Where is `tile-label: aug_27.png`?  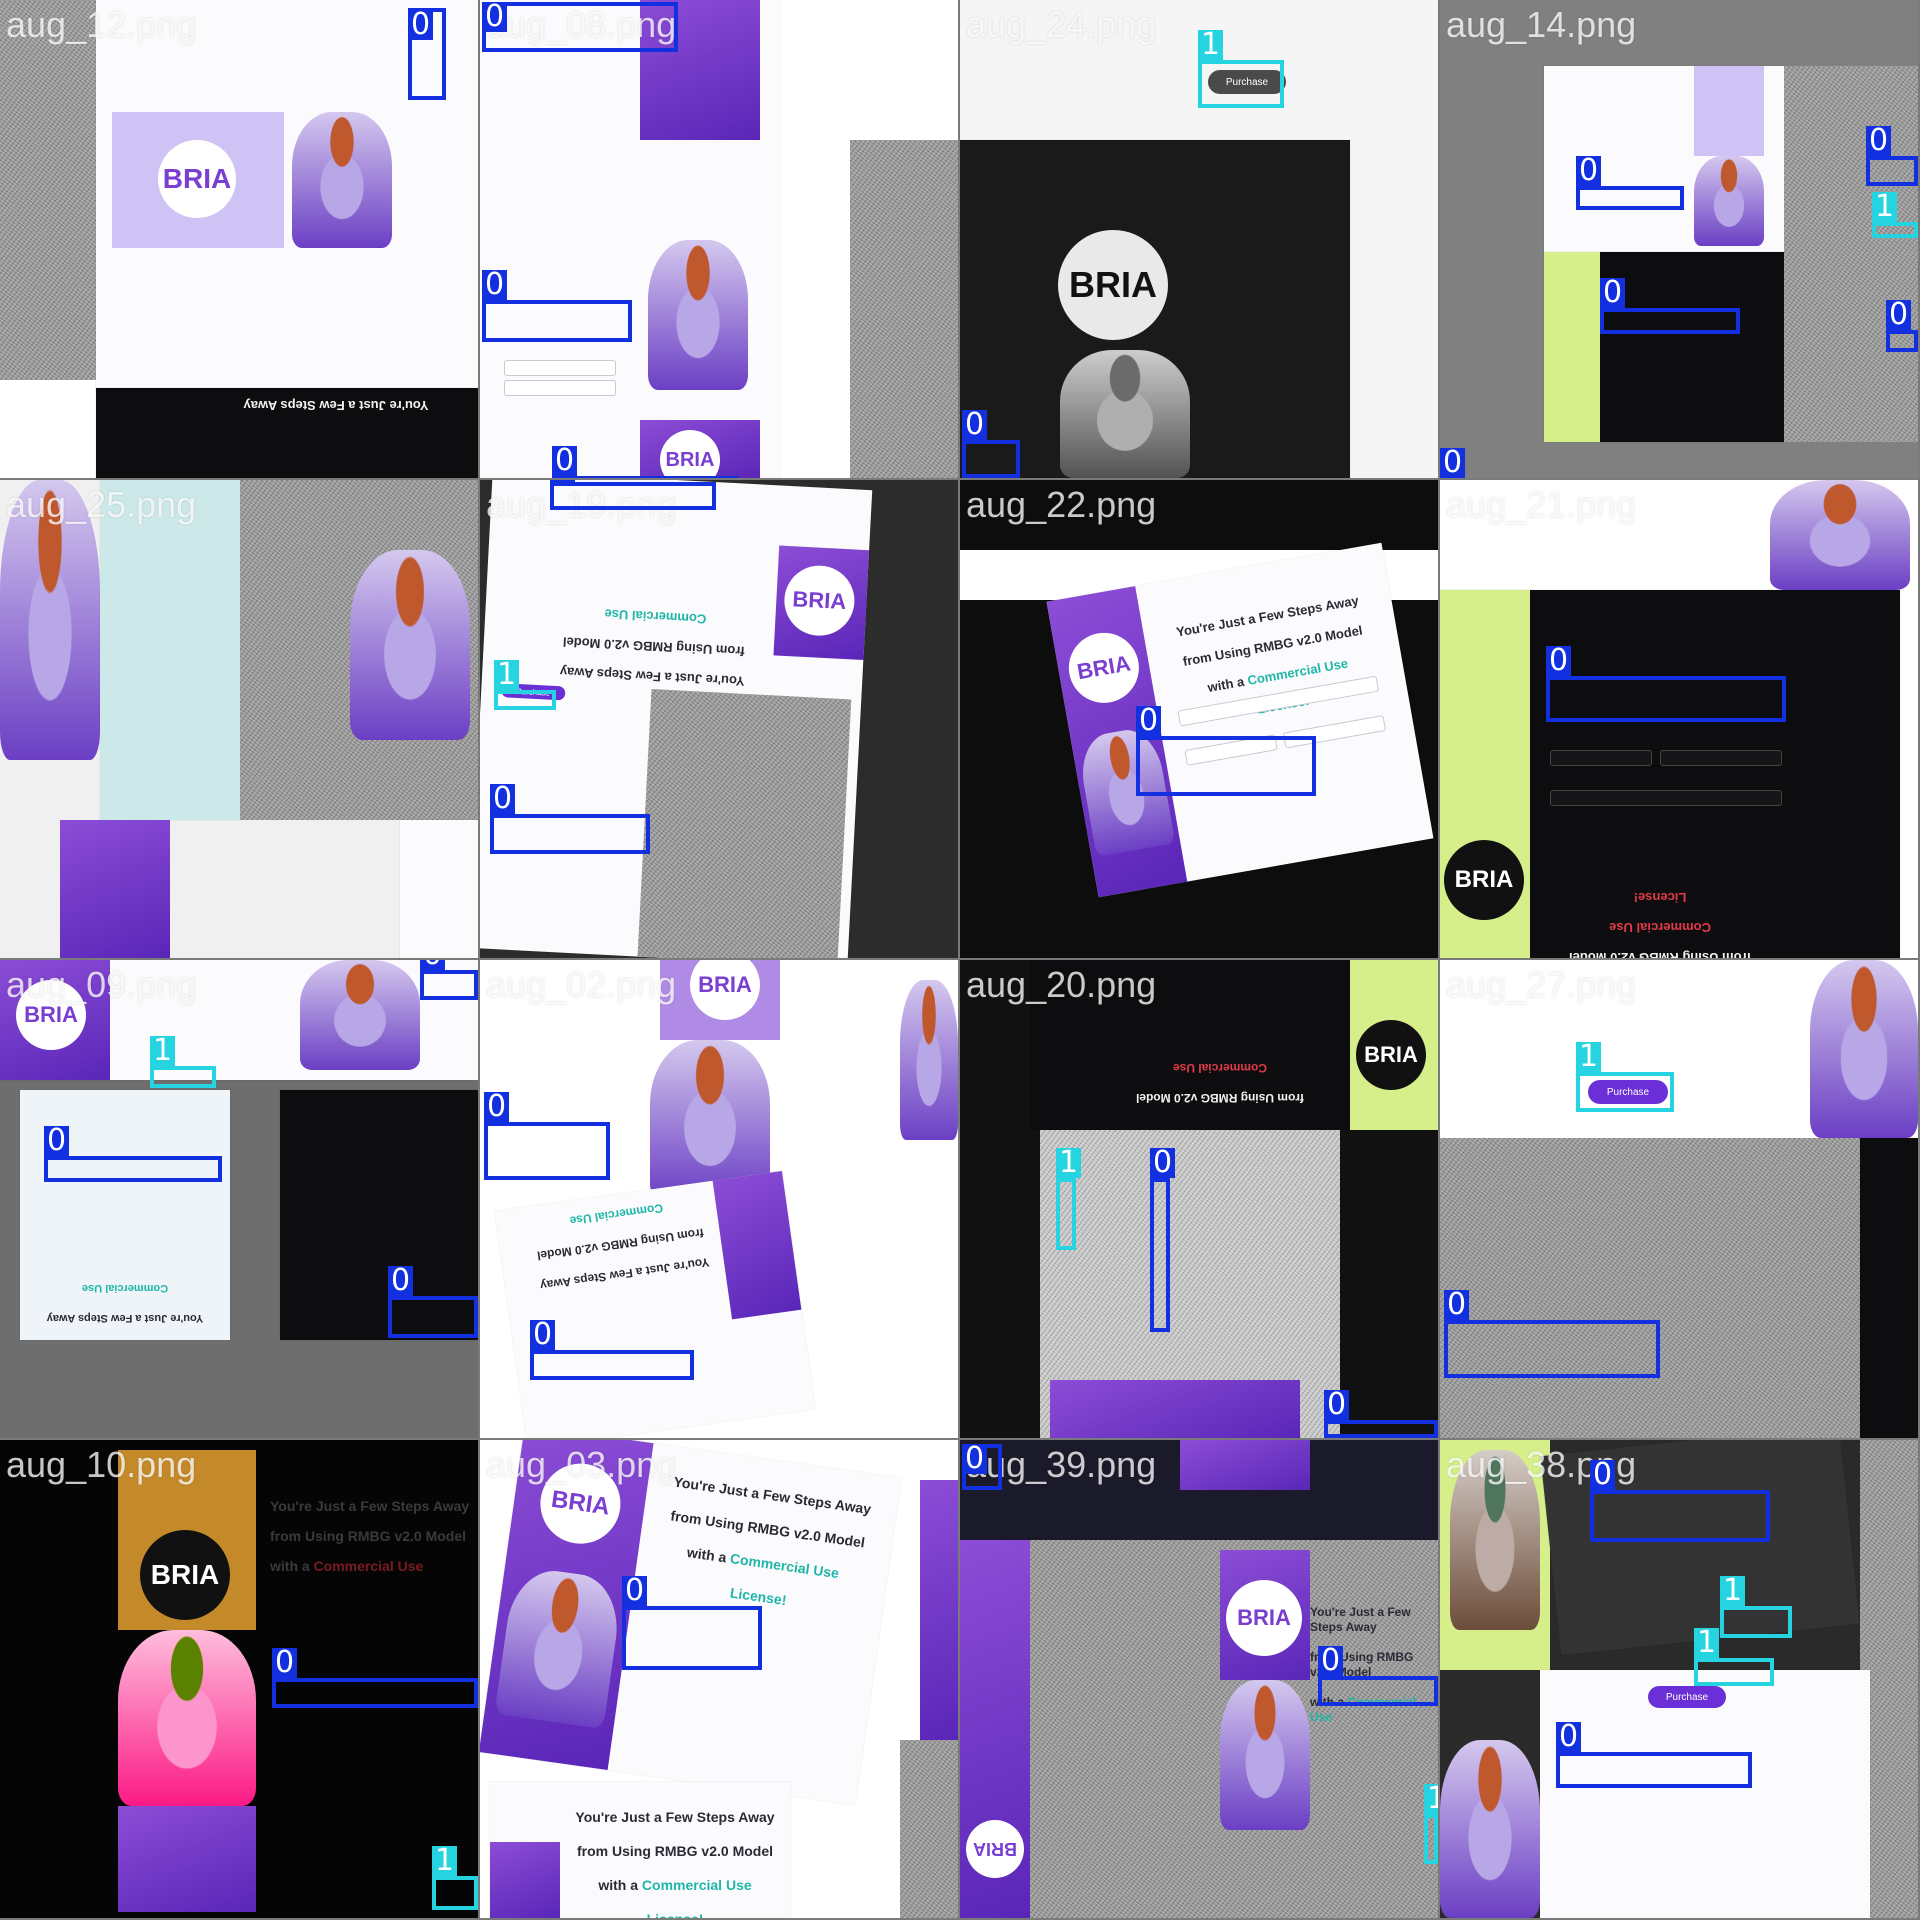
tile-label: aug_27.png is located at coordinates (1541, 984).